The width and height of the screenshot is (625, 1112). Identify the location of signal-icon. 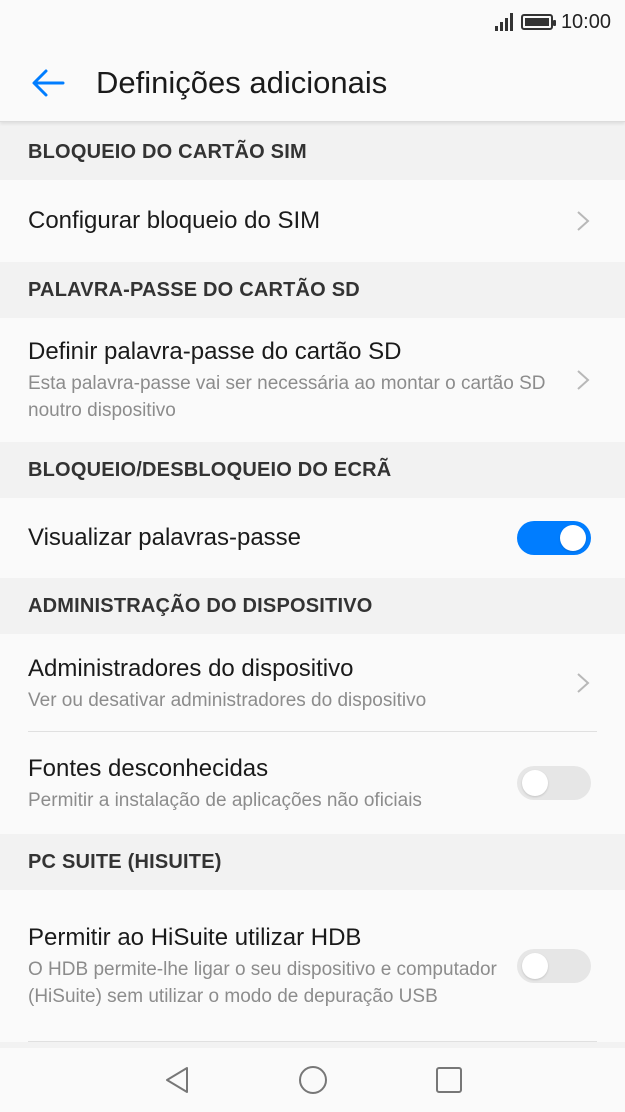
(503, 22).